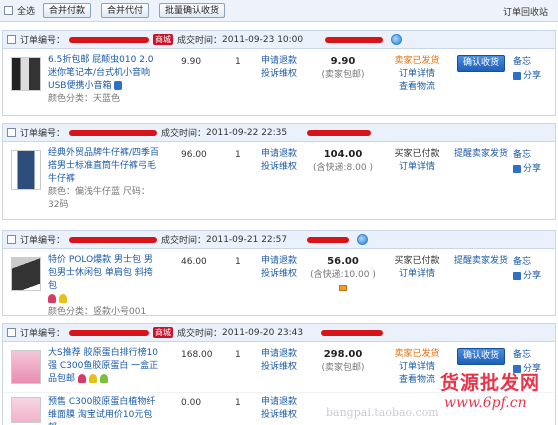  What do you see at coordinates (343, 354) in the screenshot?
I see `order-total: 298.00` at bounding box center [343, 354].